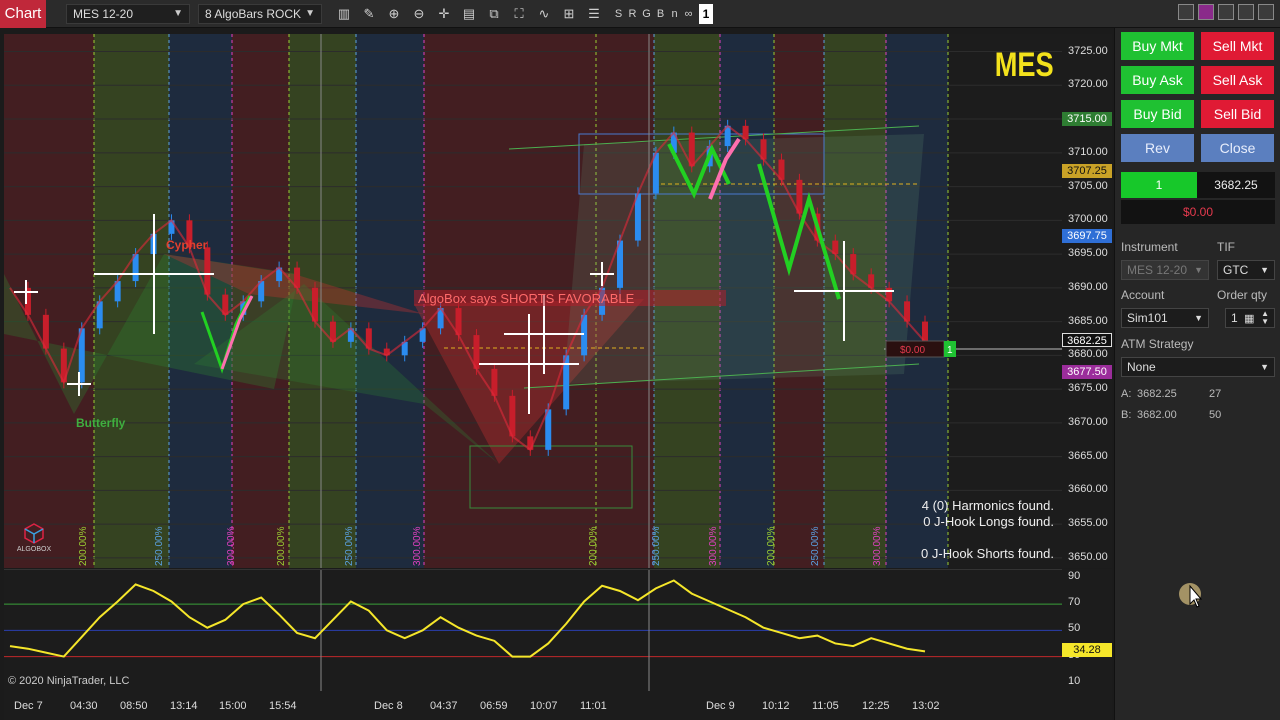 This screenshot has width=1280, height=720. What do you see at coordinates (1074, 680) in the screenshot?
I see `osc-tick-4: 10` at bounding box center [1074, 680].